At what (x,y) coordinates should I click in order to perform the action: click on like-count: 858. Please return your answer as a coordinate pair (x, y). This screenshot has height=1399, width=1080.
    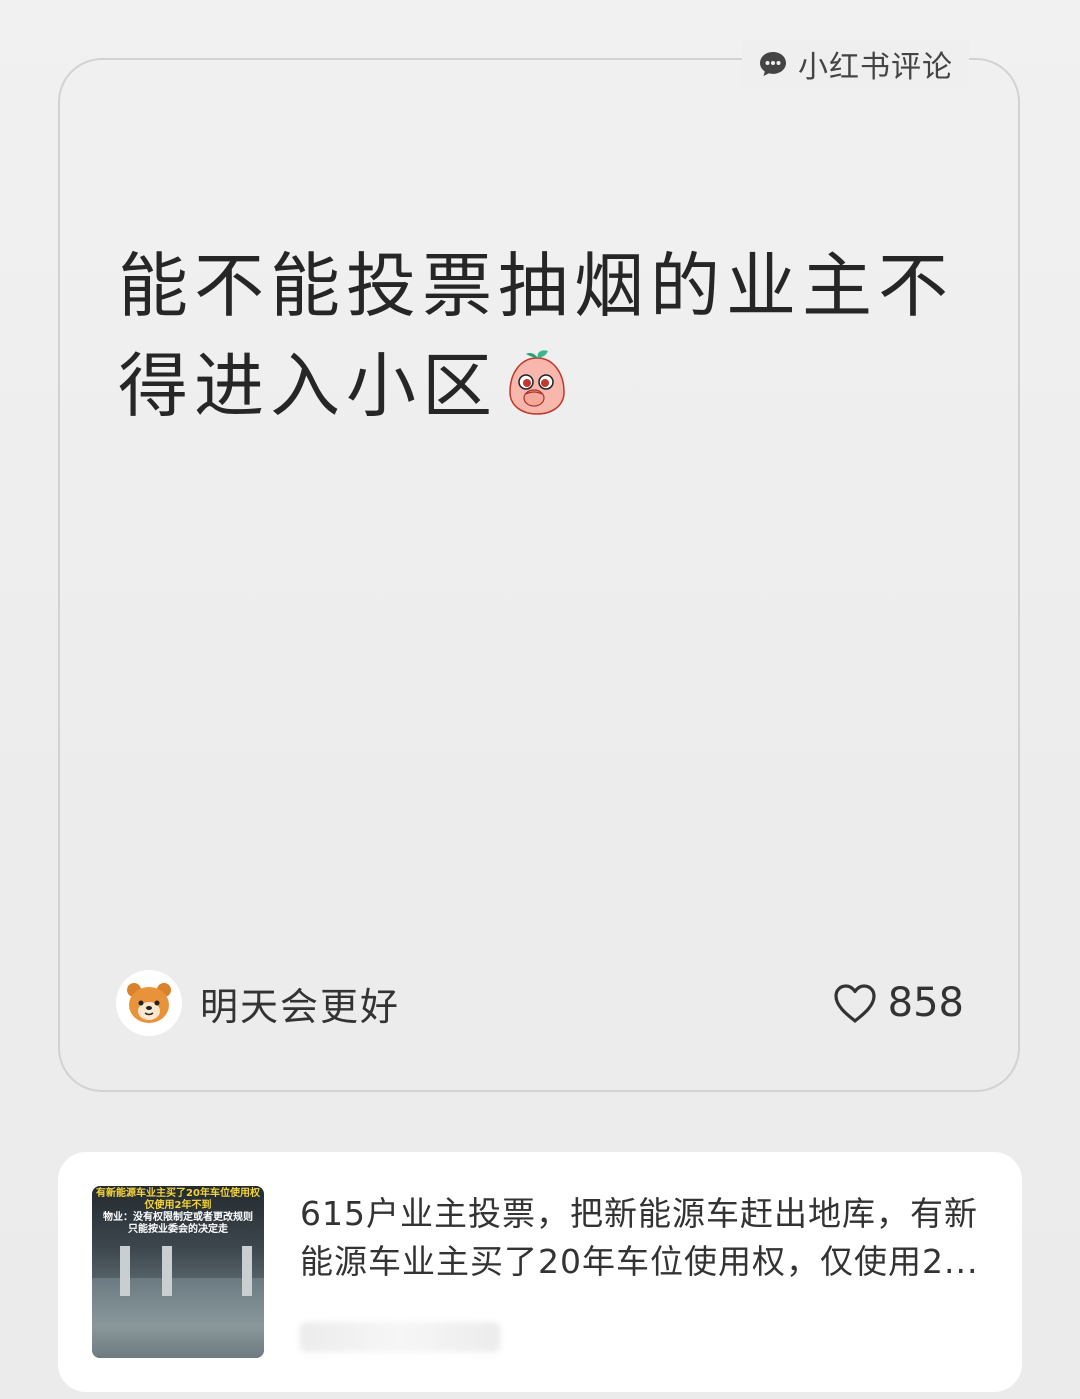
    Looking at the image, I should click on (925, 1003).